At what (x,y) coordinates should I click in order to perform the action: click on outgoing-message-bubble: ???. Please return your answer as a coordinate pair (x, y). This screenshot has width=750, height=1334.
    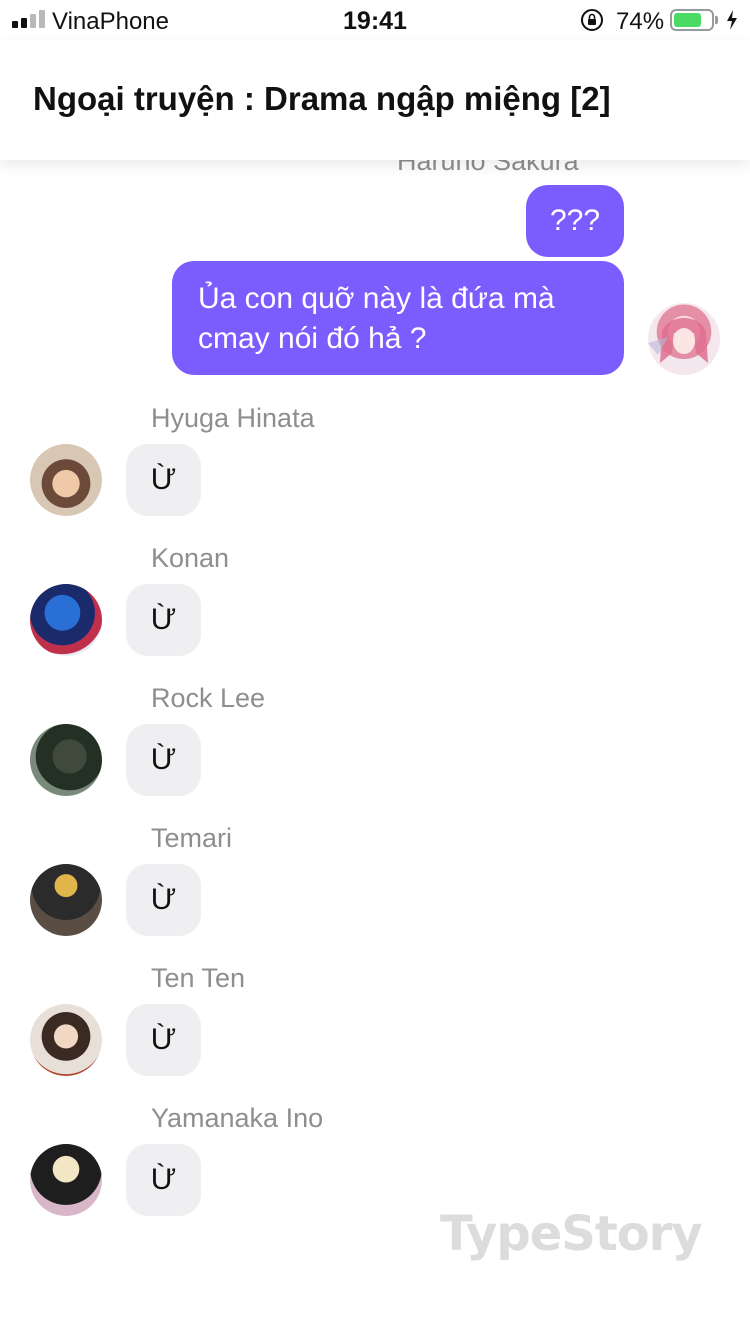
    Looking at the image, I should click on (575, 221).